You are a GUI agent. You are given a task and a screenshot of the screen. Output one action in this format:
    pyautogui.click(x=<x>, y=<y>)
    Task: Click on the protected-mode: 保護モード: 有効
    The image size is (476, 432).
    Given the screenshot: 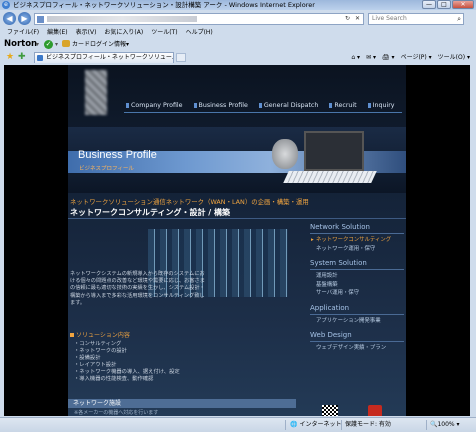 What is the action you would take?
    pyautogui.click(x=368, y=424)
    